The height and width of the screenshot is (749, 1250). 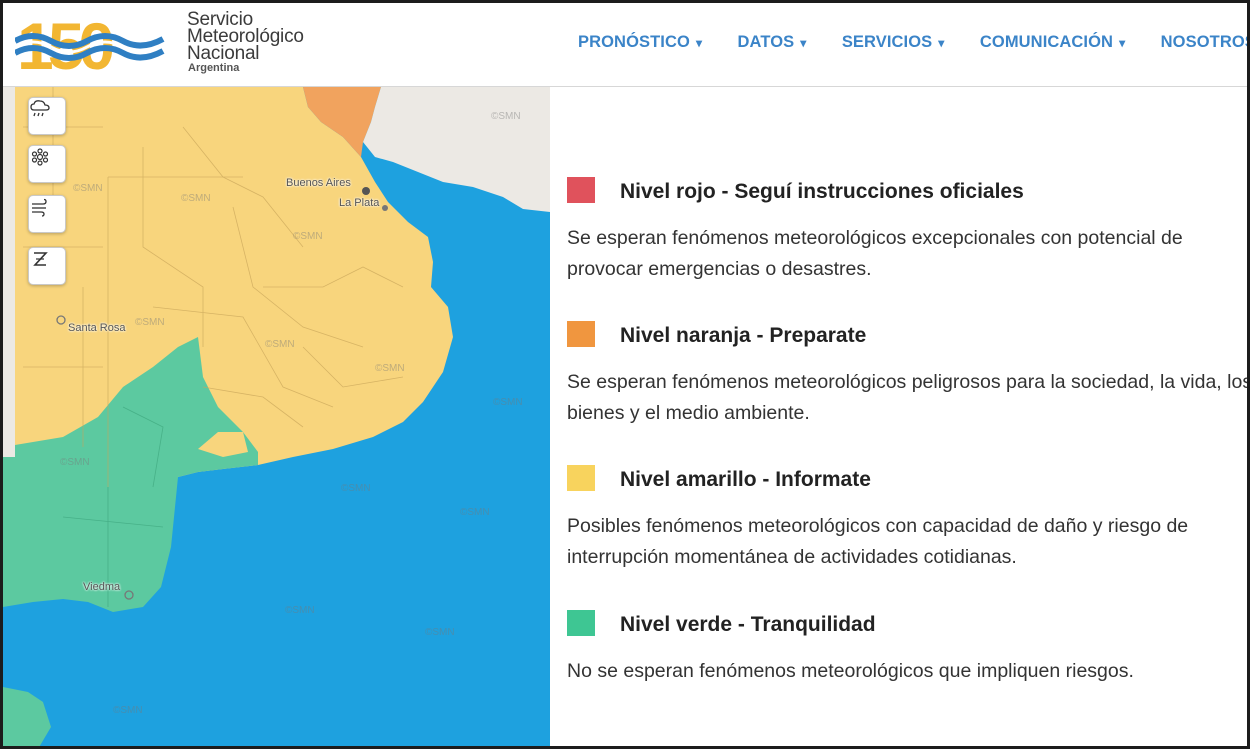 I want to click on level-title: Nivel verde - Tranquilidad, so click(x=748, y=624).